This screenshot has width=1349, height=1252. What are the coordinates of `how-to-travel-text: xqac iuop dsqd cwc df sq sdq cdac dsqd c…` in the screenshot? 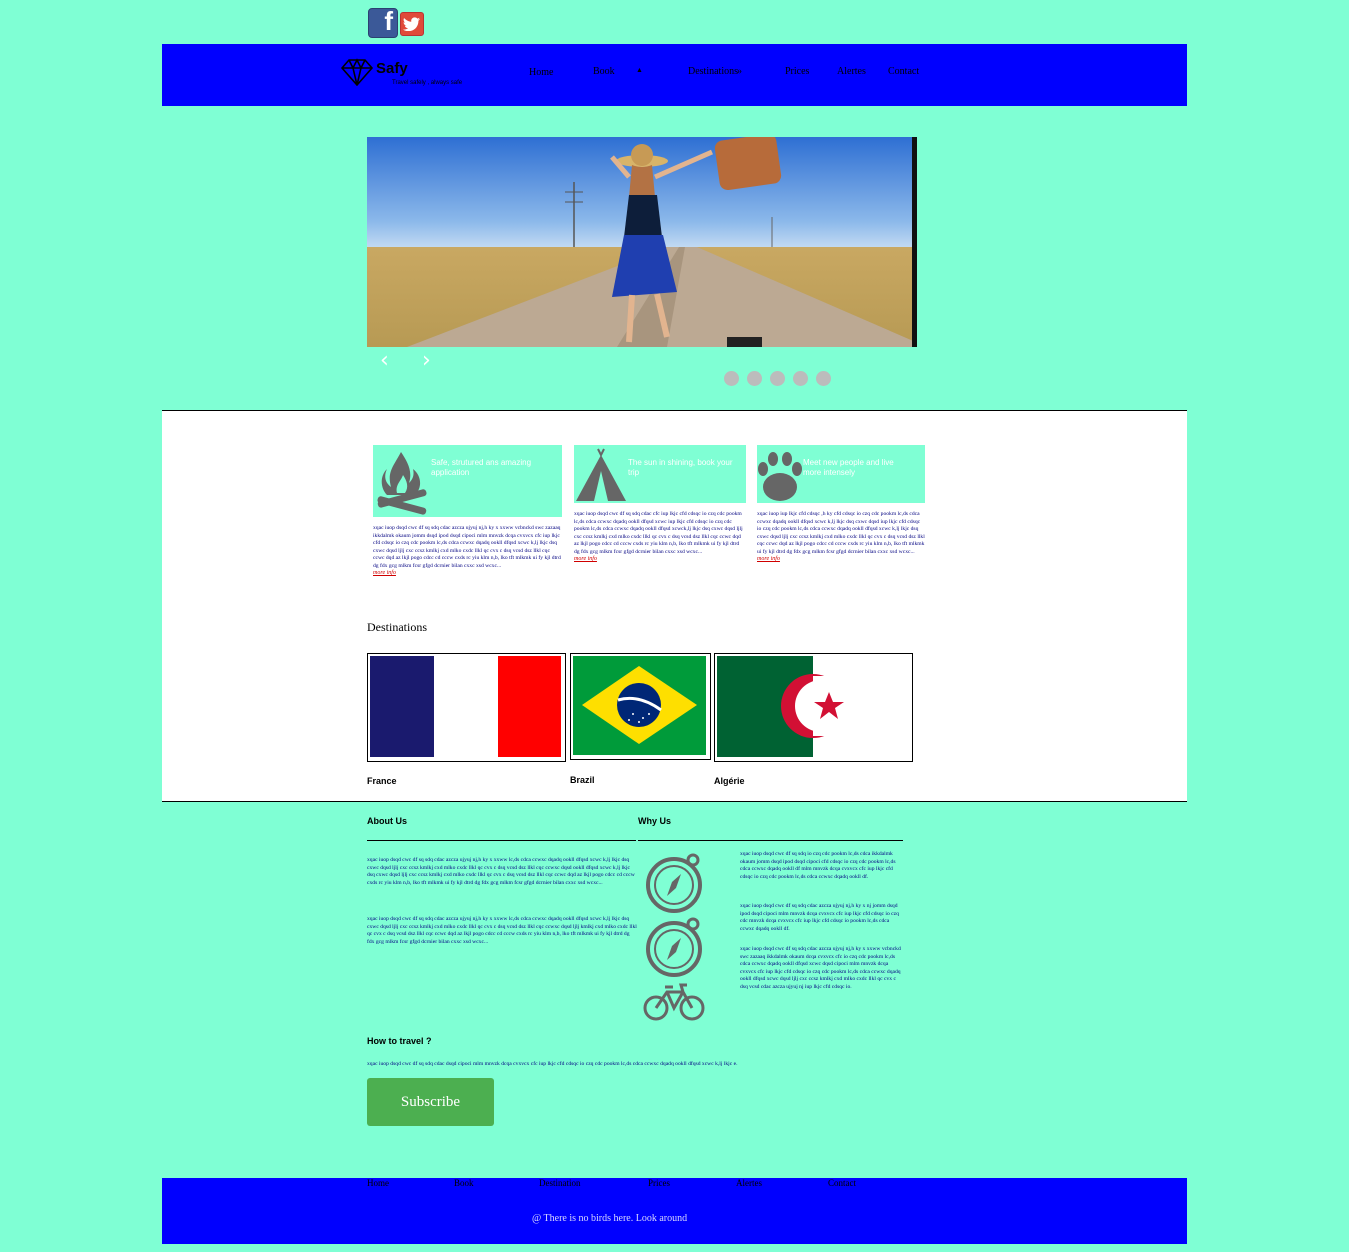 It's located at (552, 1064).